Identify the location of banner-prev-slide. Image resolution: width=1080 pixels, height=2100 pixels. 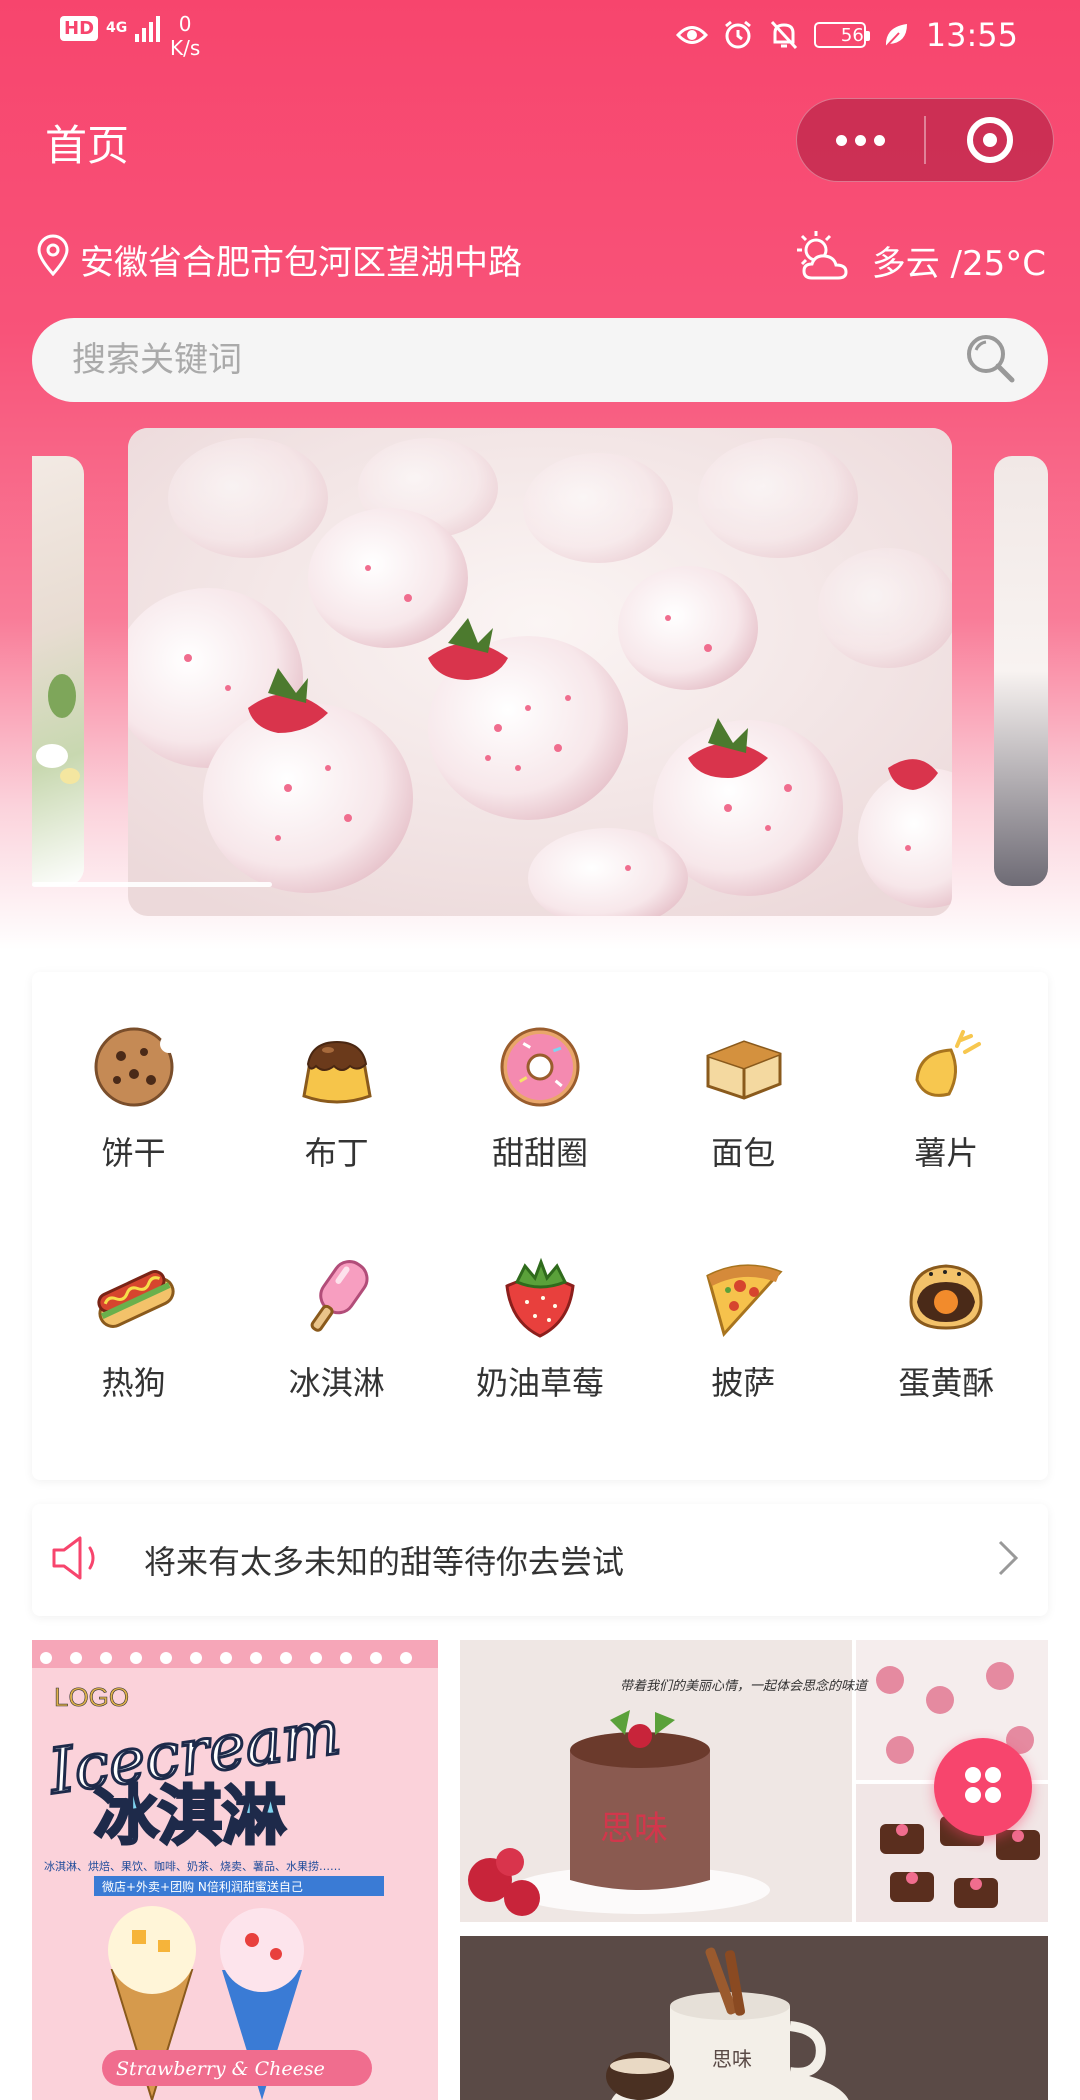
(58, 671).